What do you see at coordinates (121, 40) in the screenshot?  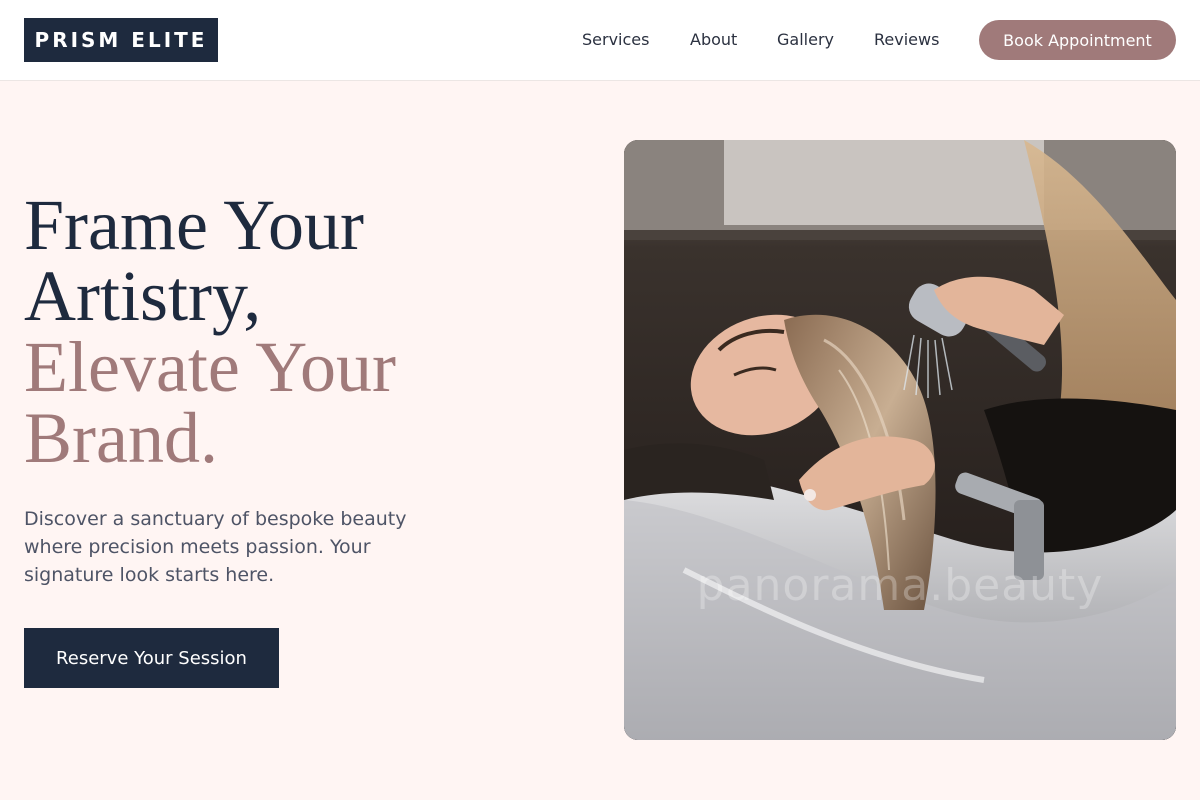 I see `brand-logo: PRISM ELITE` at bounding box center [121, 40].